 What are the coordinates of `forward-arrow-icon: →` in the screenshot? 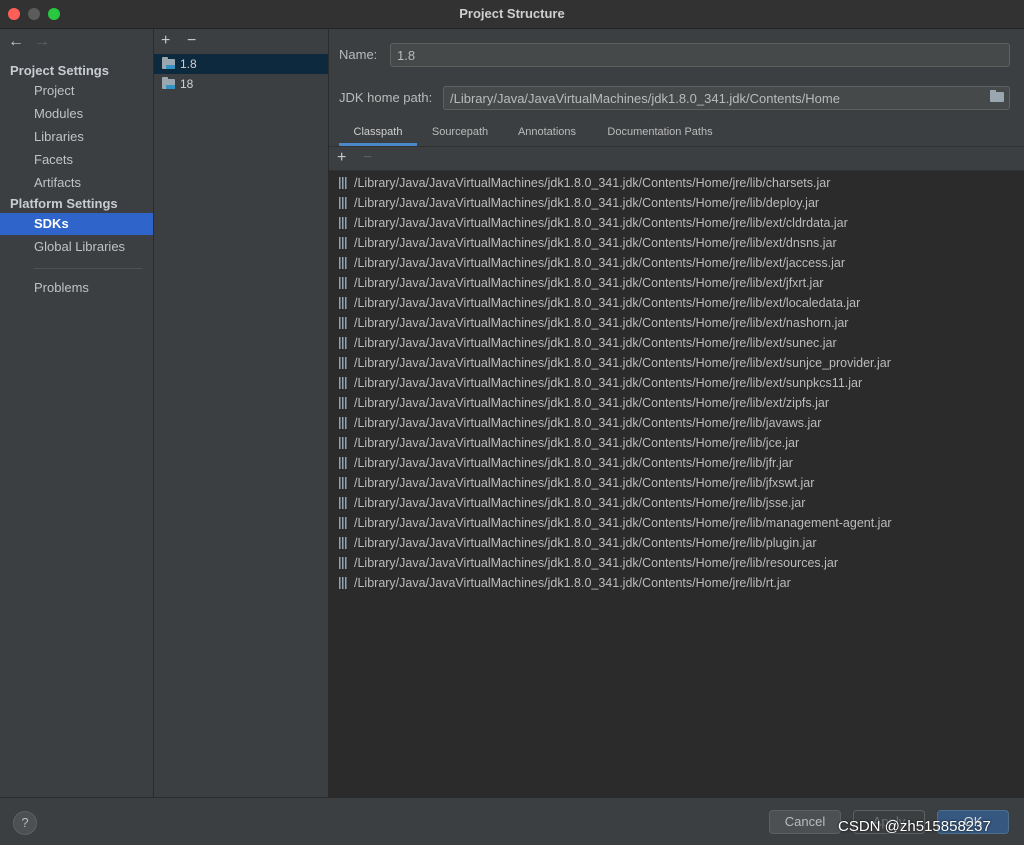 It's located at (42, 42).